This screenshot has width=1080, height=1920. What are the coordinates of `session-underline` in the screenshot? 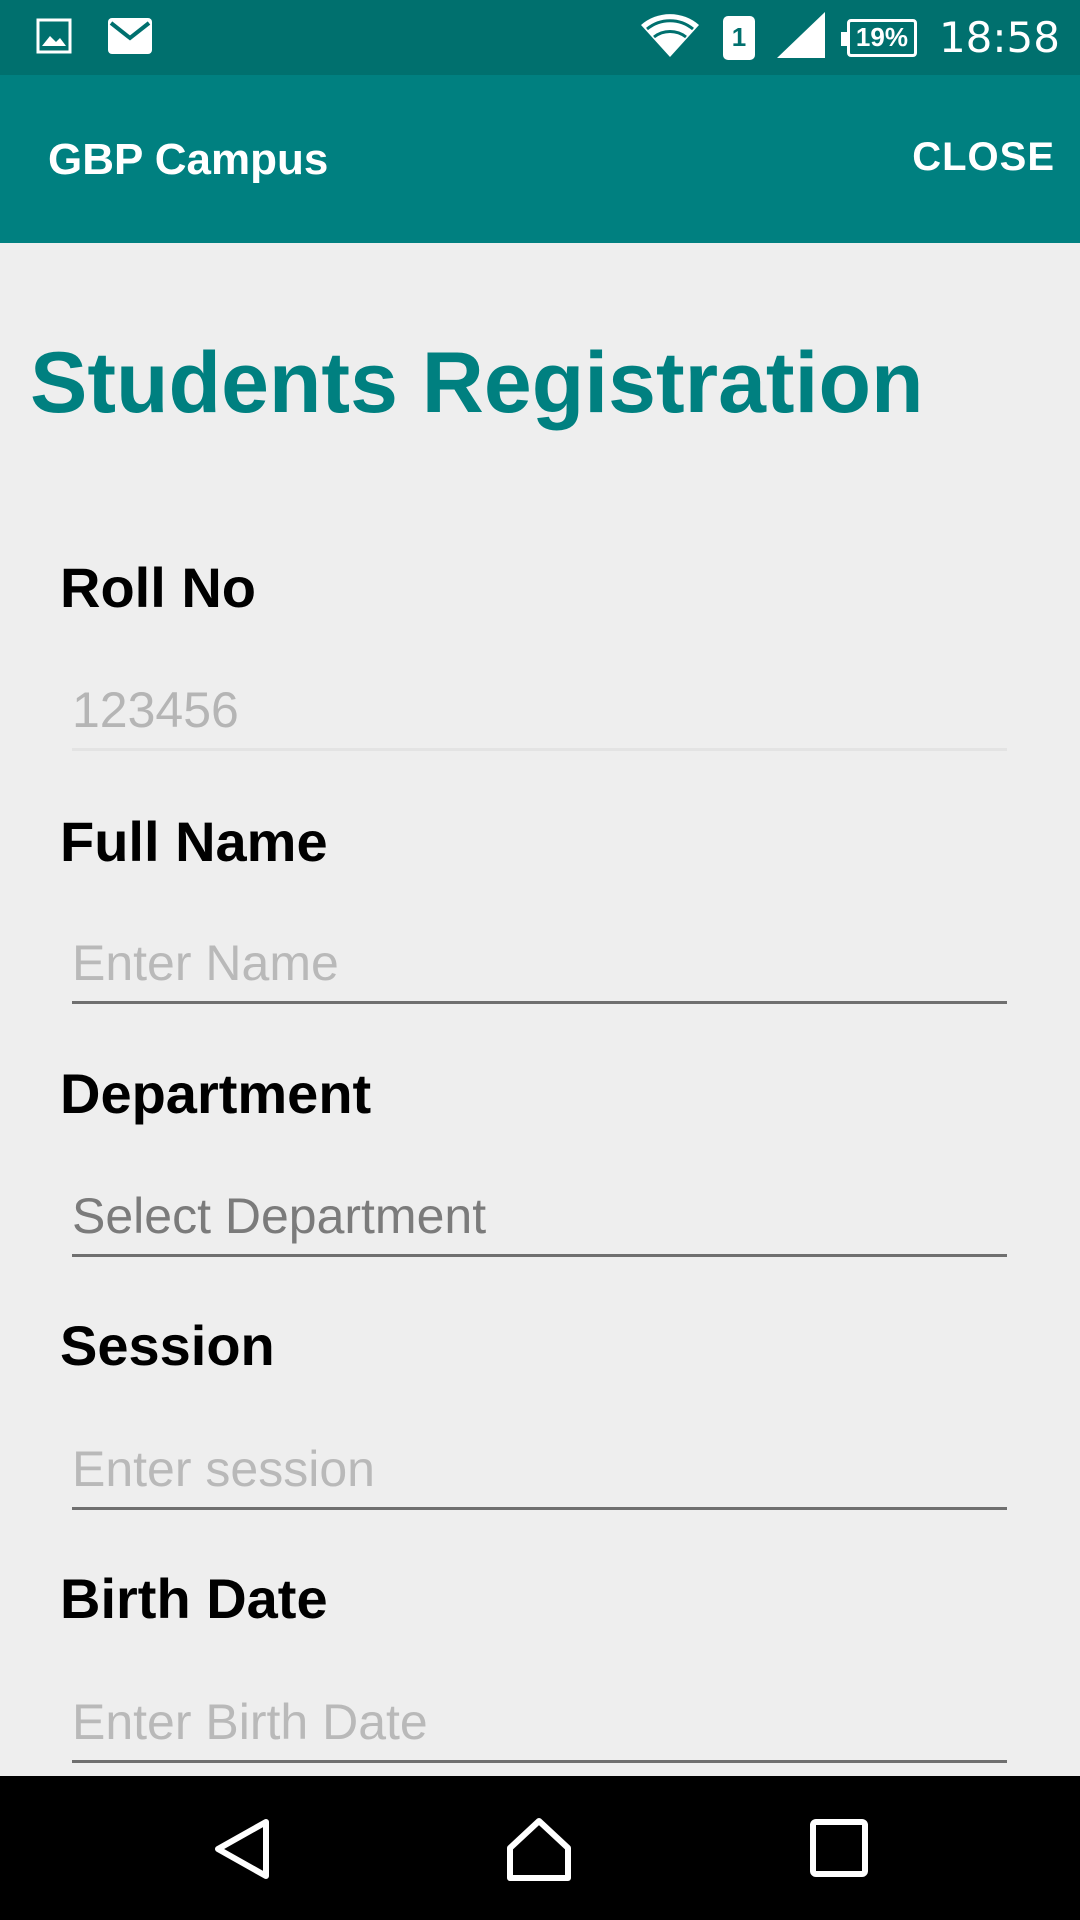 It's located at (539, 1508).